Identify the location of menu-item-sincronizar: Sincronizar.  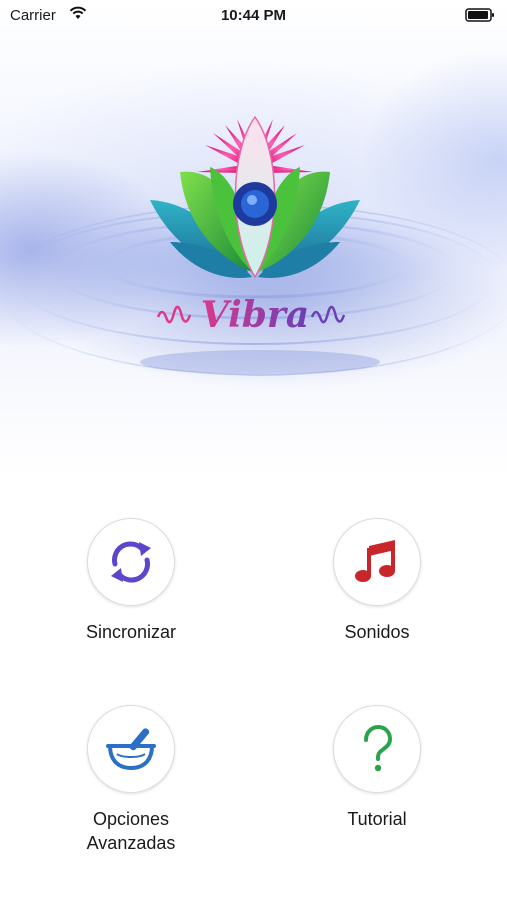
(131, 581).